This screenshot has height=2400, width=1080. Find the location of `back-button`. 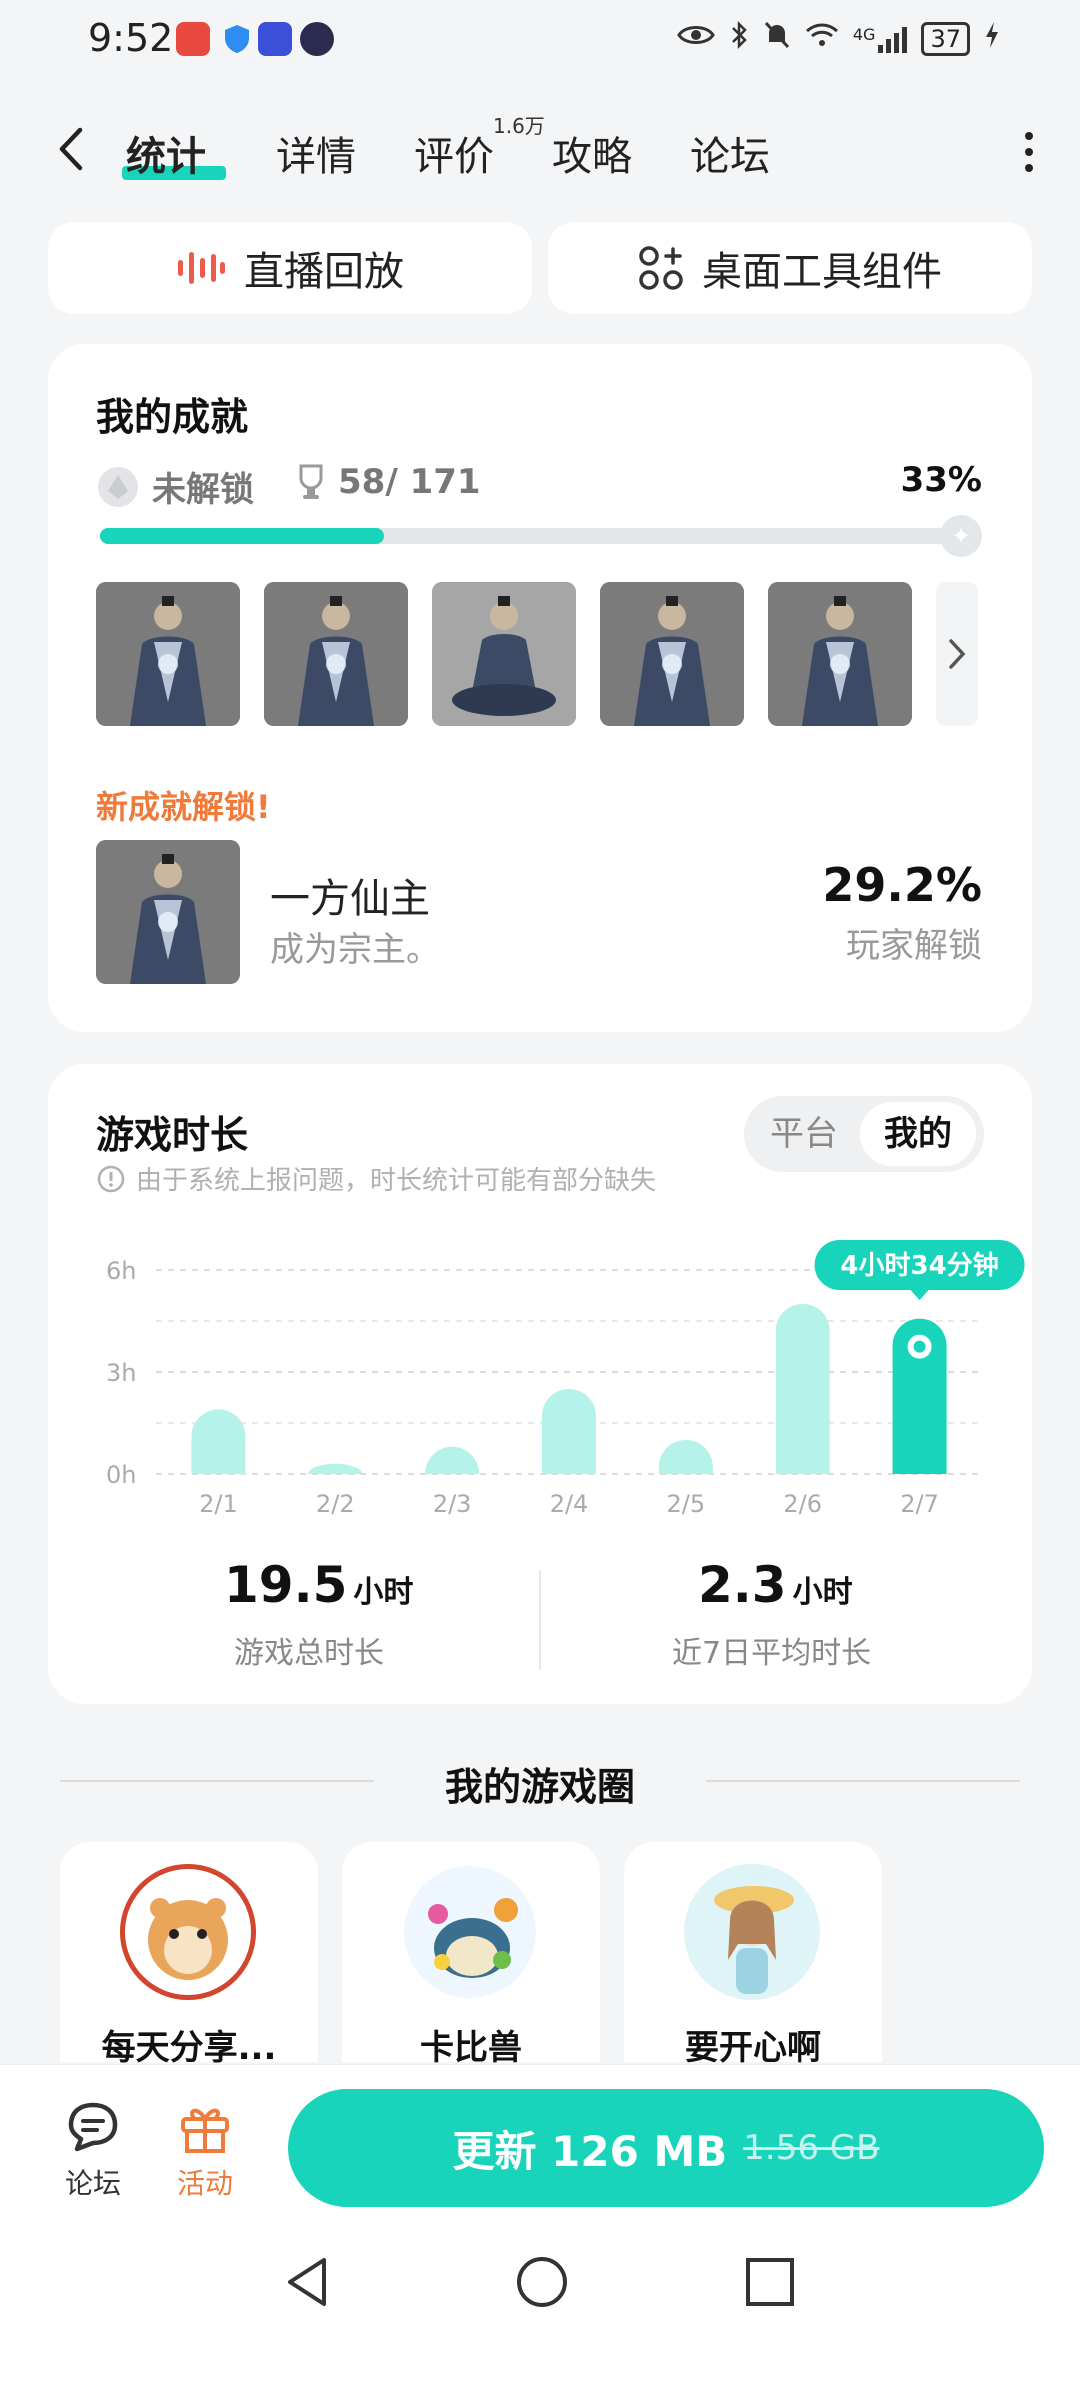

back-button is located at coordinates (72, 149).